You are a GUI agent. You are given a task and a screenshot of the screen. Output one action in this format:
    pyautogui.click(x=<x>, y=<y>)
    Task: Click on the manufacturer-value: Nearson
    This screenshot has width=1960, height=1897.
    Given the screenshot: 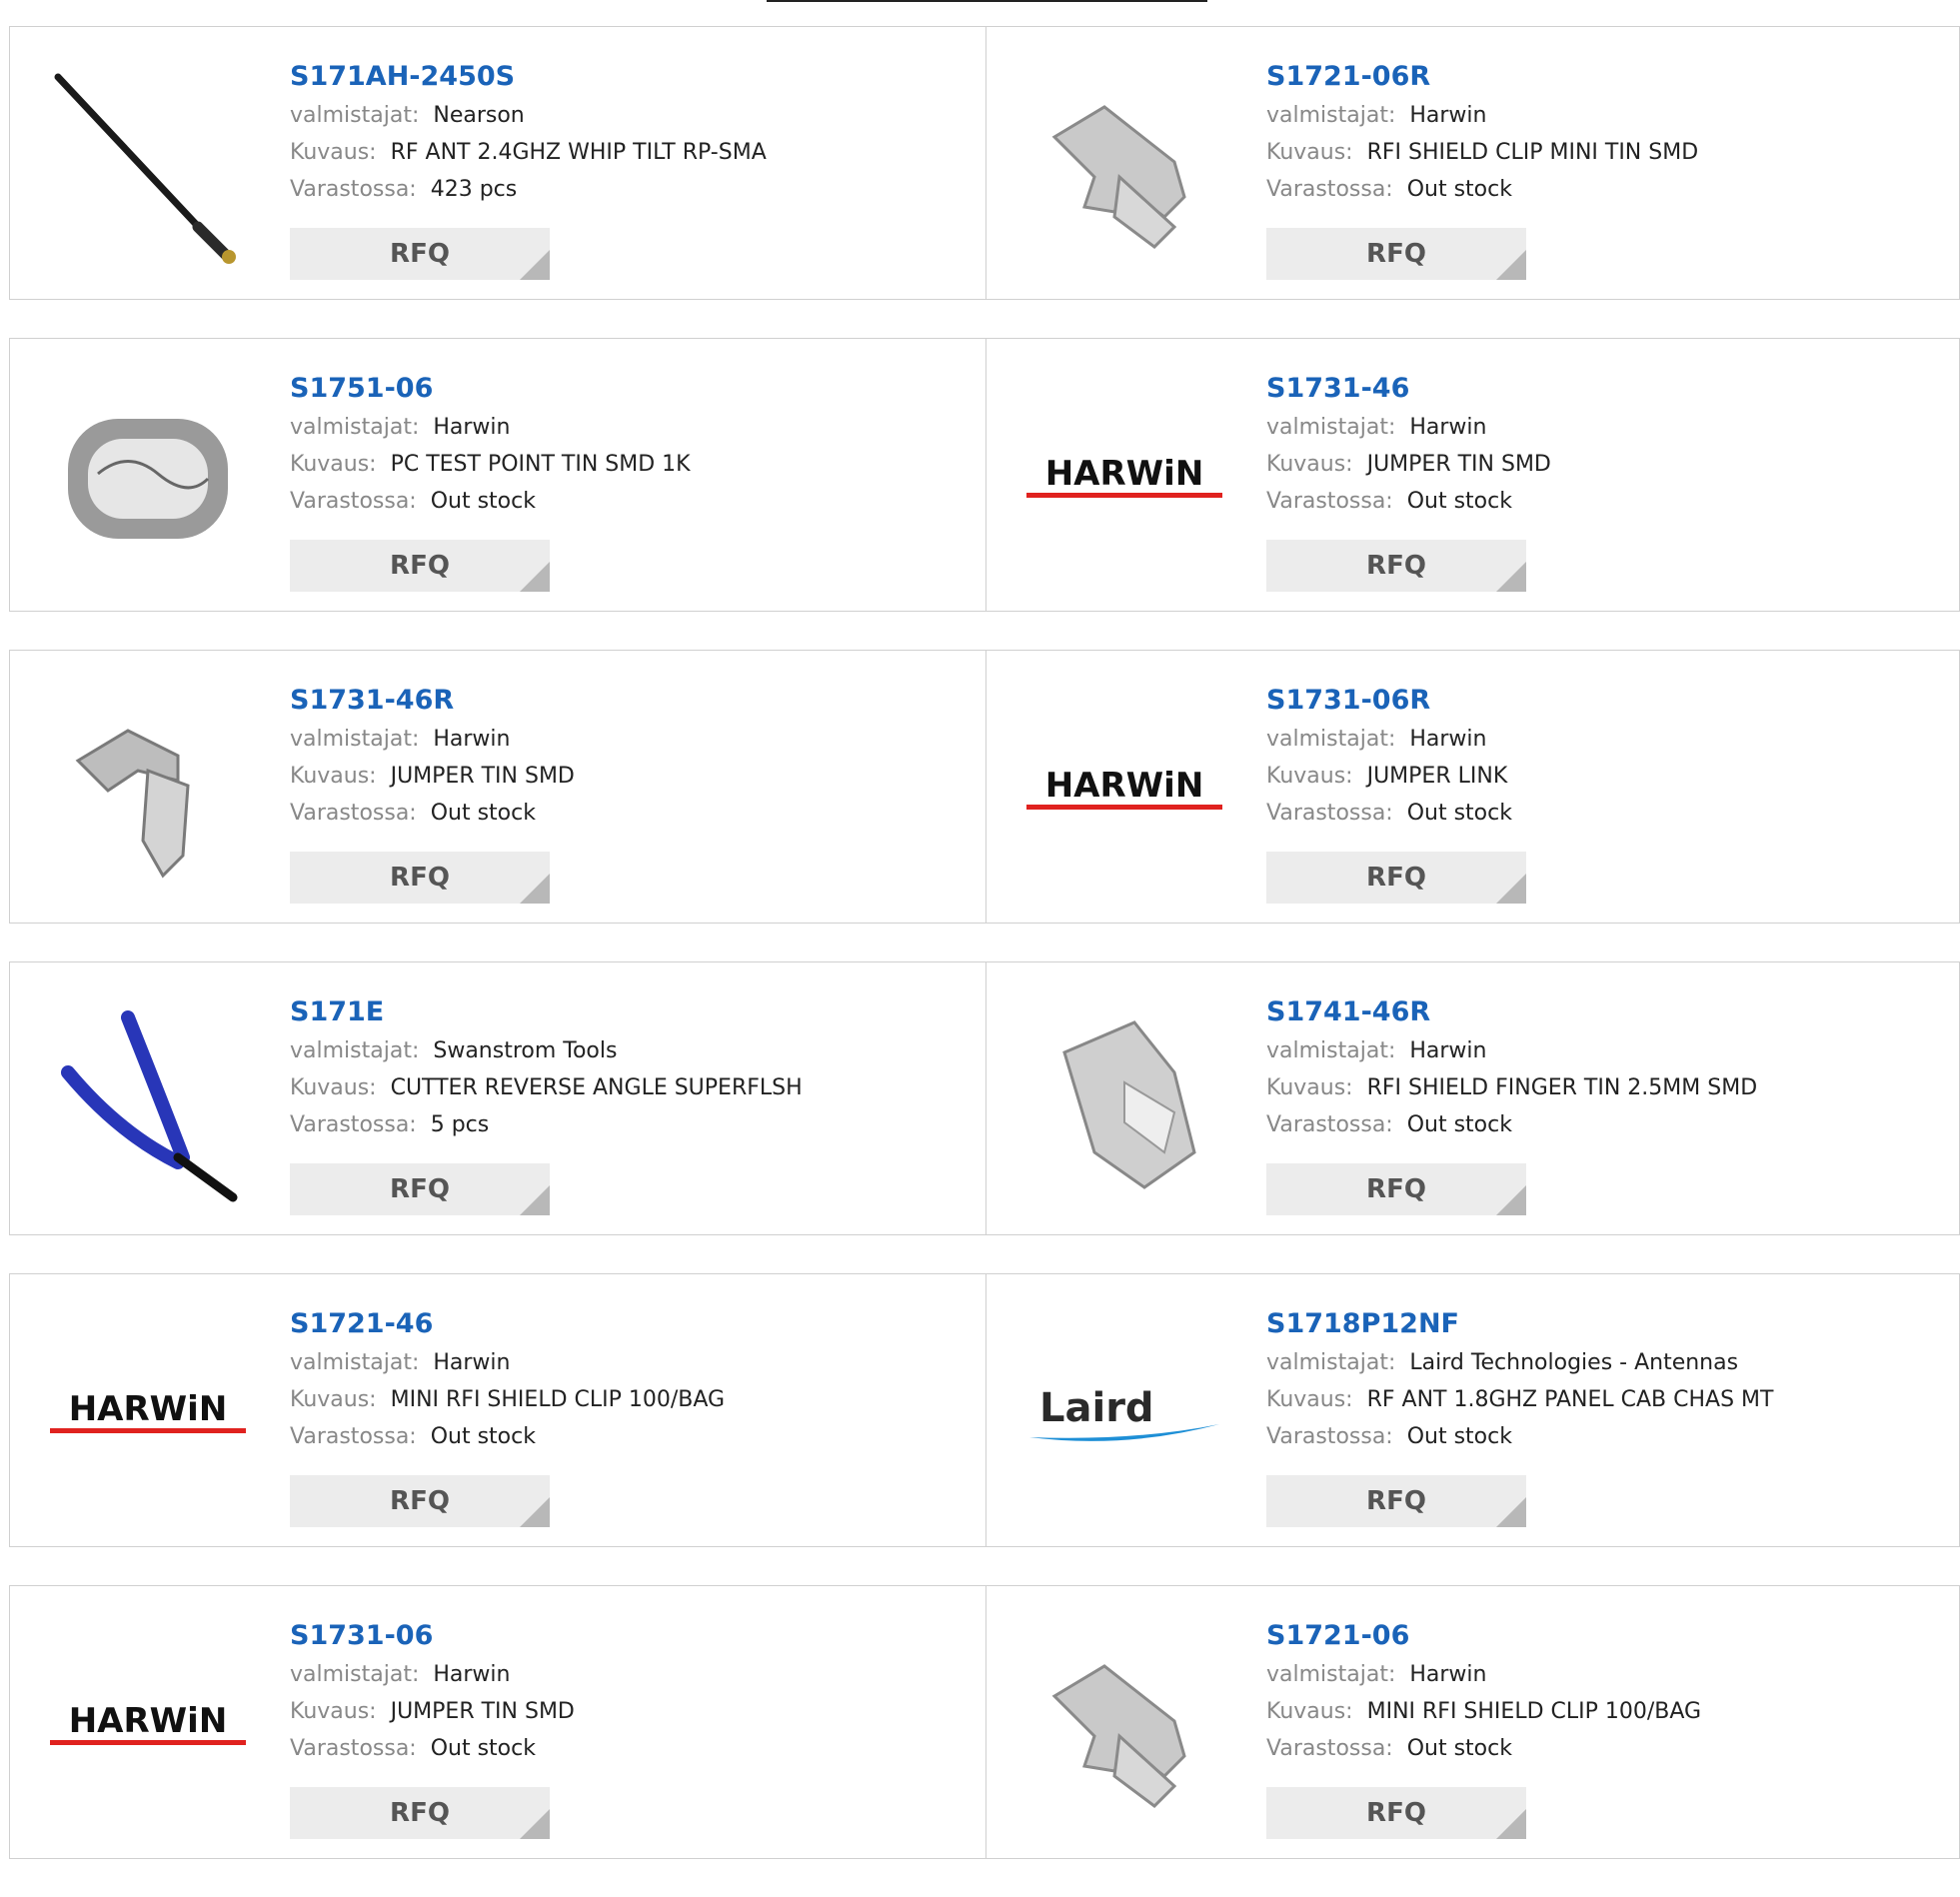 What is the action you would take?
    pyautogui.click(x=479, y=116)
    